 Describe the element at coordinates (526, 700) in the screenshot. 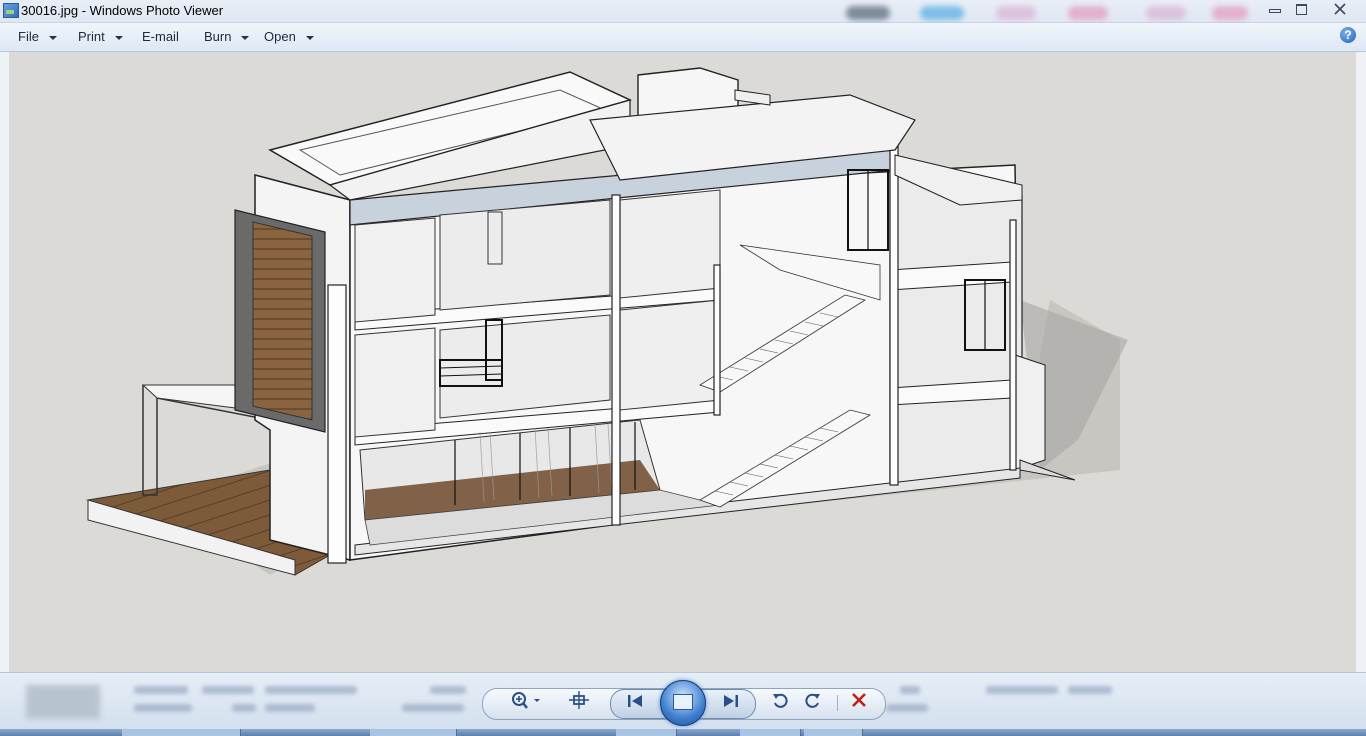

I see `zoom-in-icon` at that location.